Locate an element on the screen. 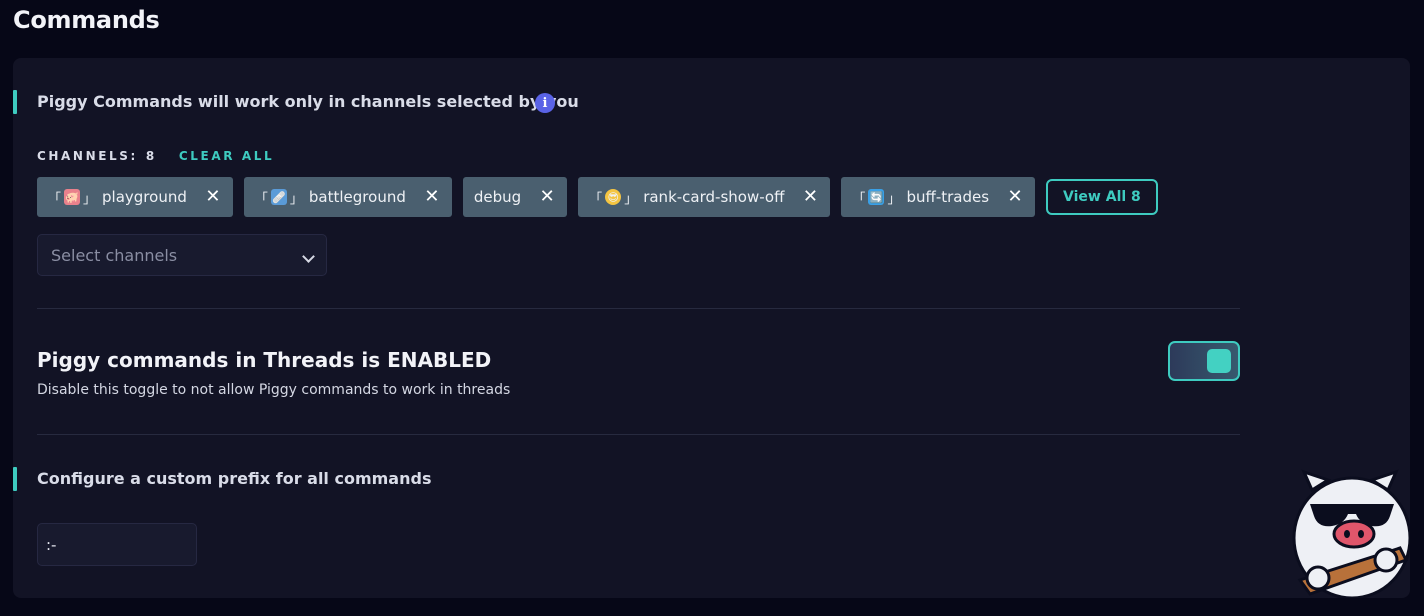 Image resolution: width=1424 pixels, height=616 pixels. channel-chip-label: playground is located at coordinates (144, 197).